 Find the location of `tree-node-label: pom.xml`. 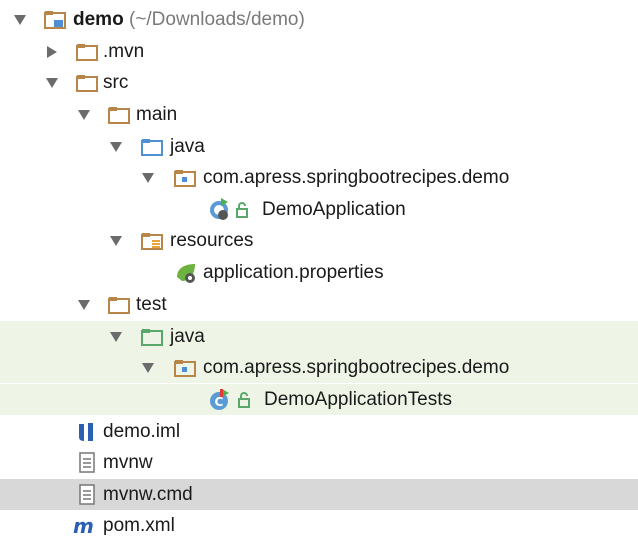

tree-node-label: pom.xml is located at coordinates (139, 525).